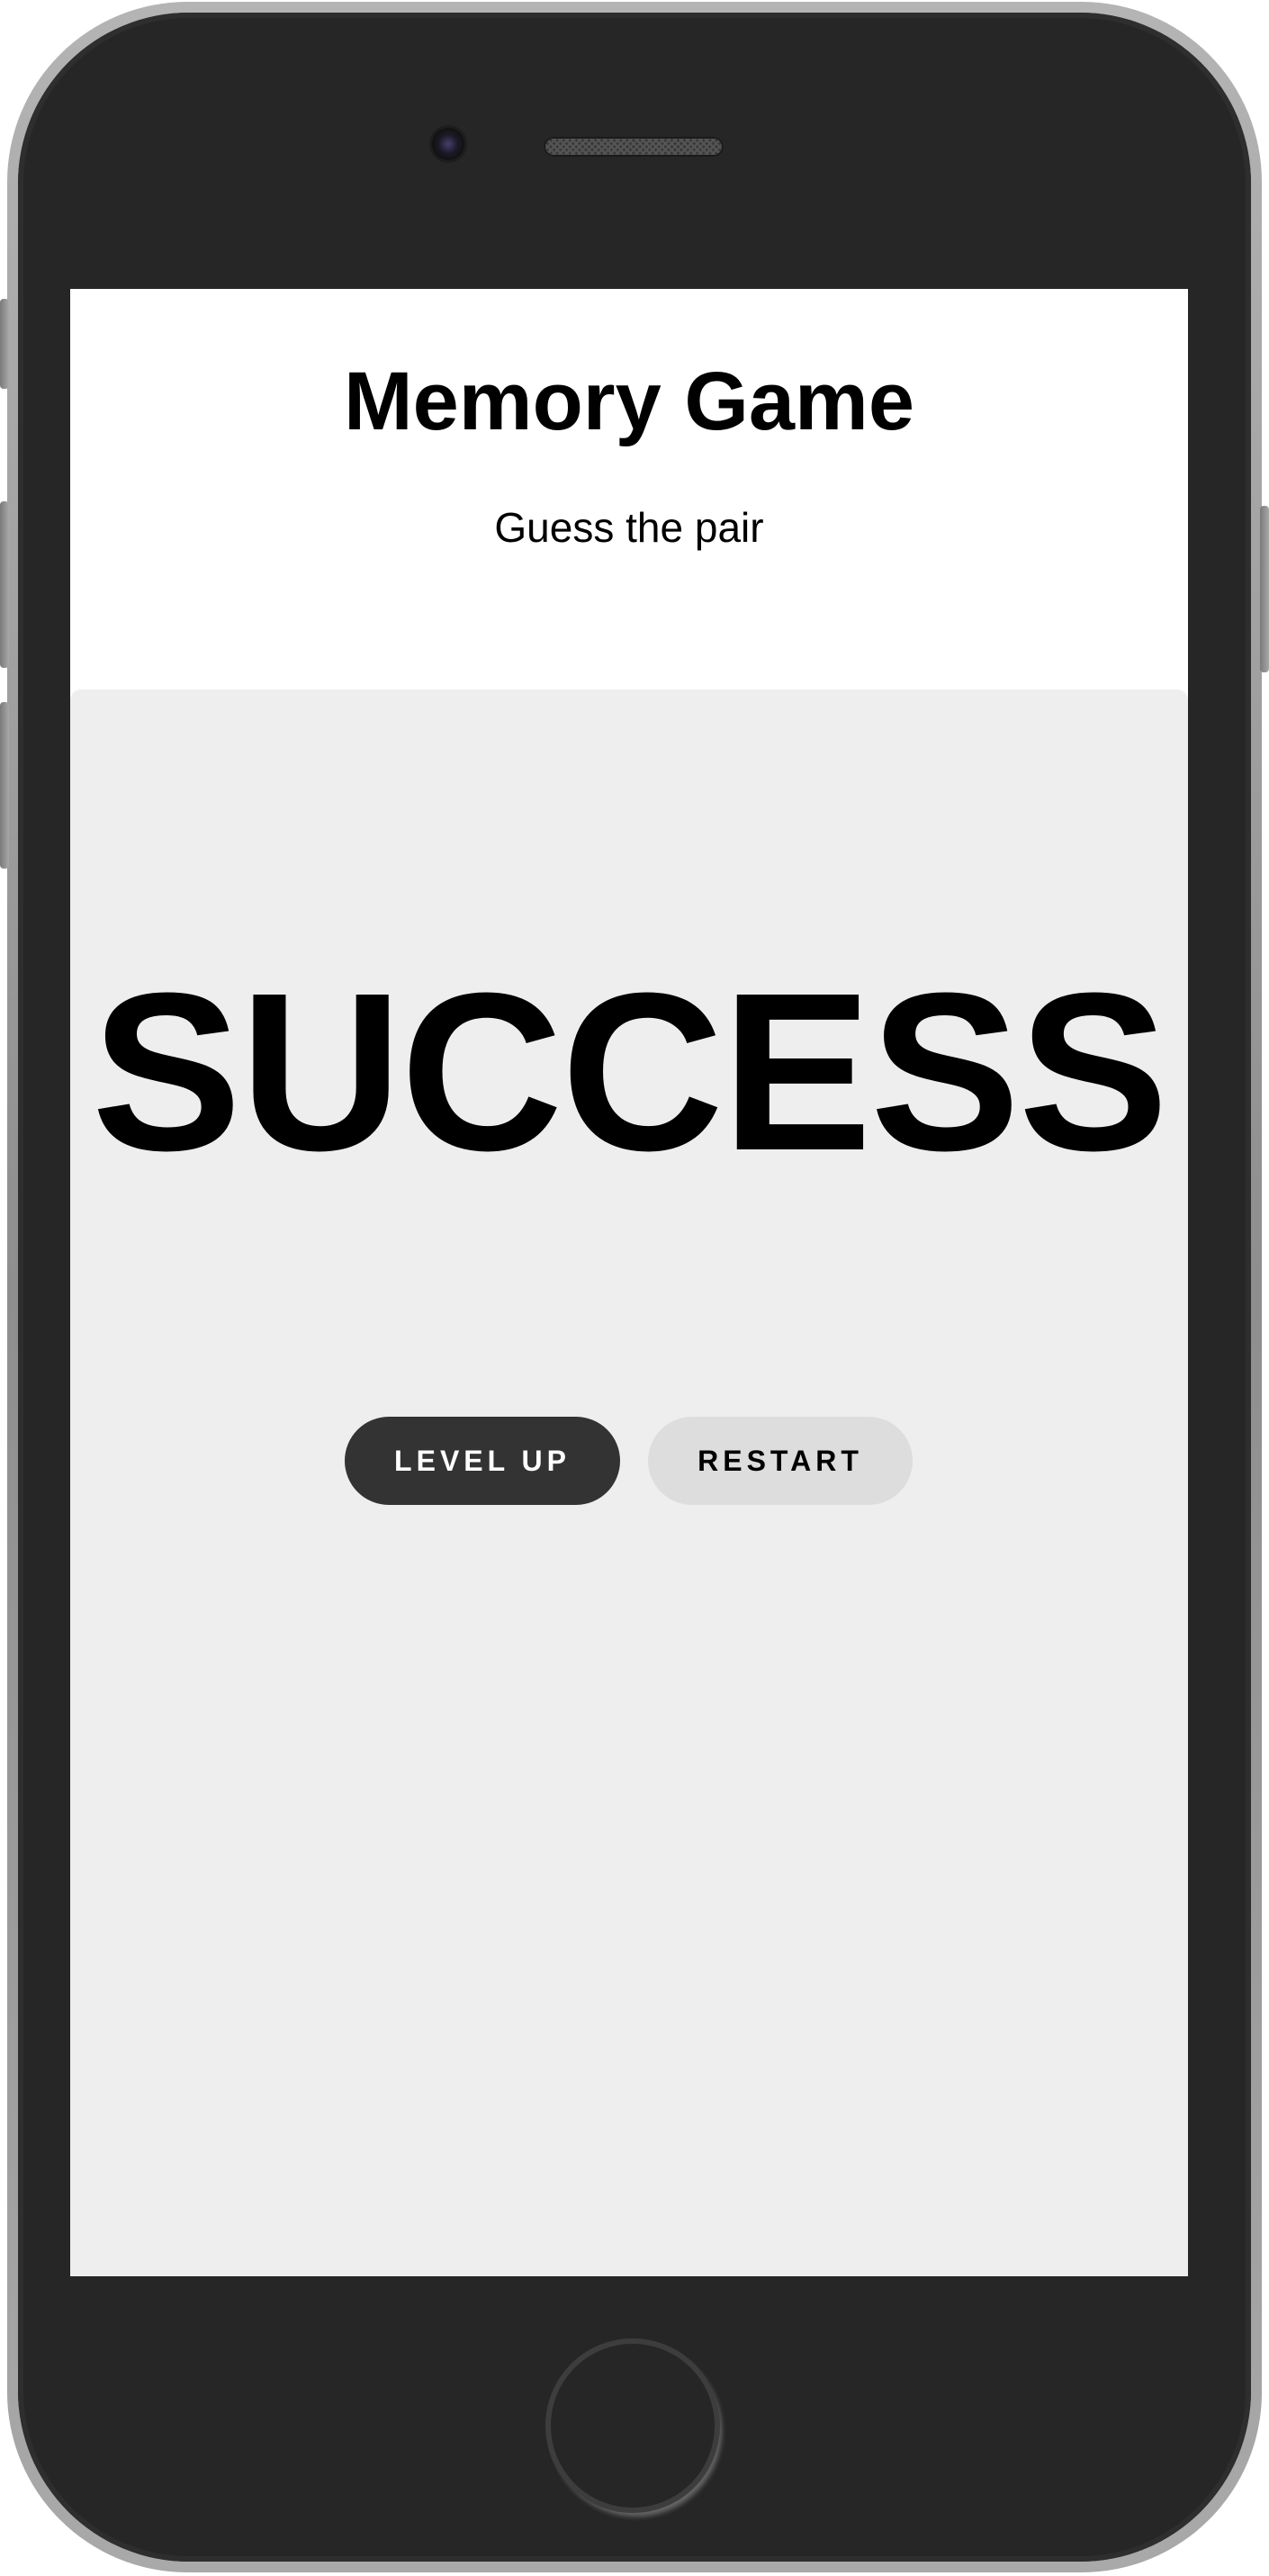 The image size is (1269, 2576). I want to click on app-header: Memory Game Guess the pair, so click(629, 489).